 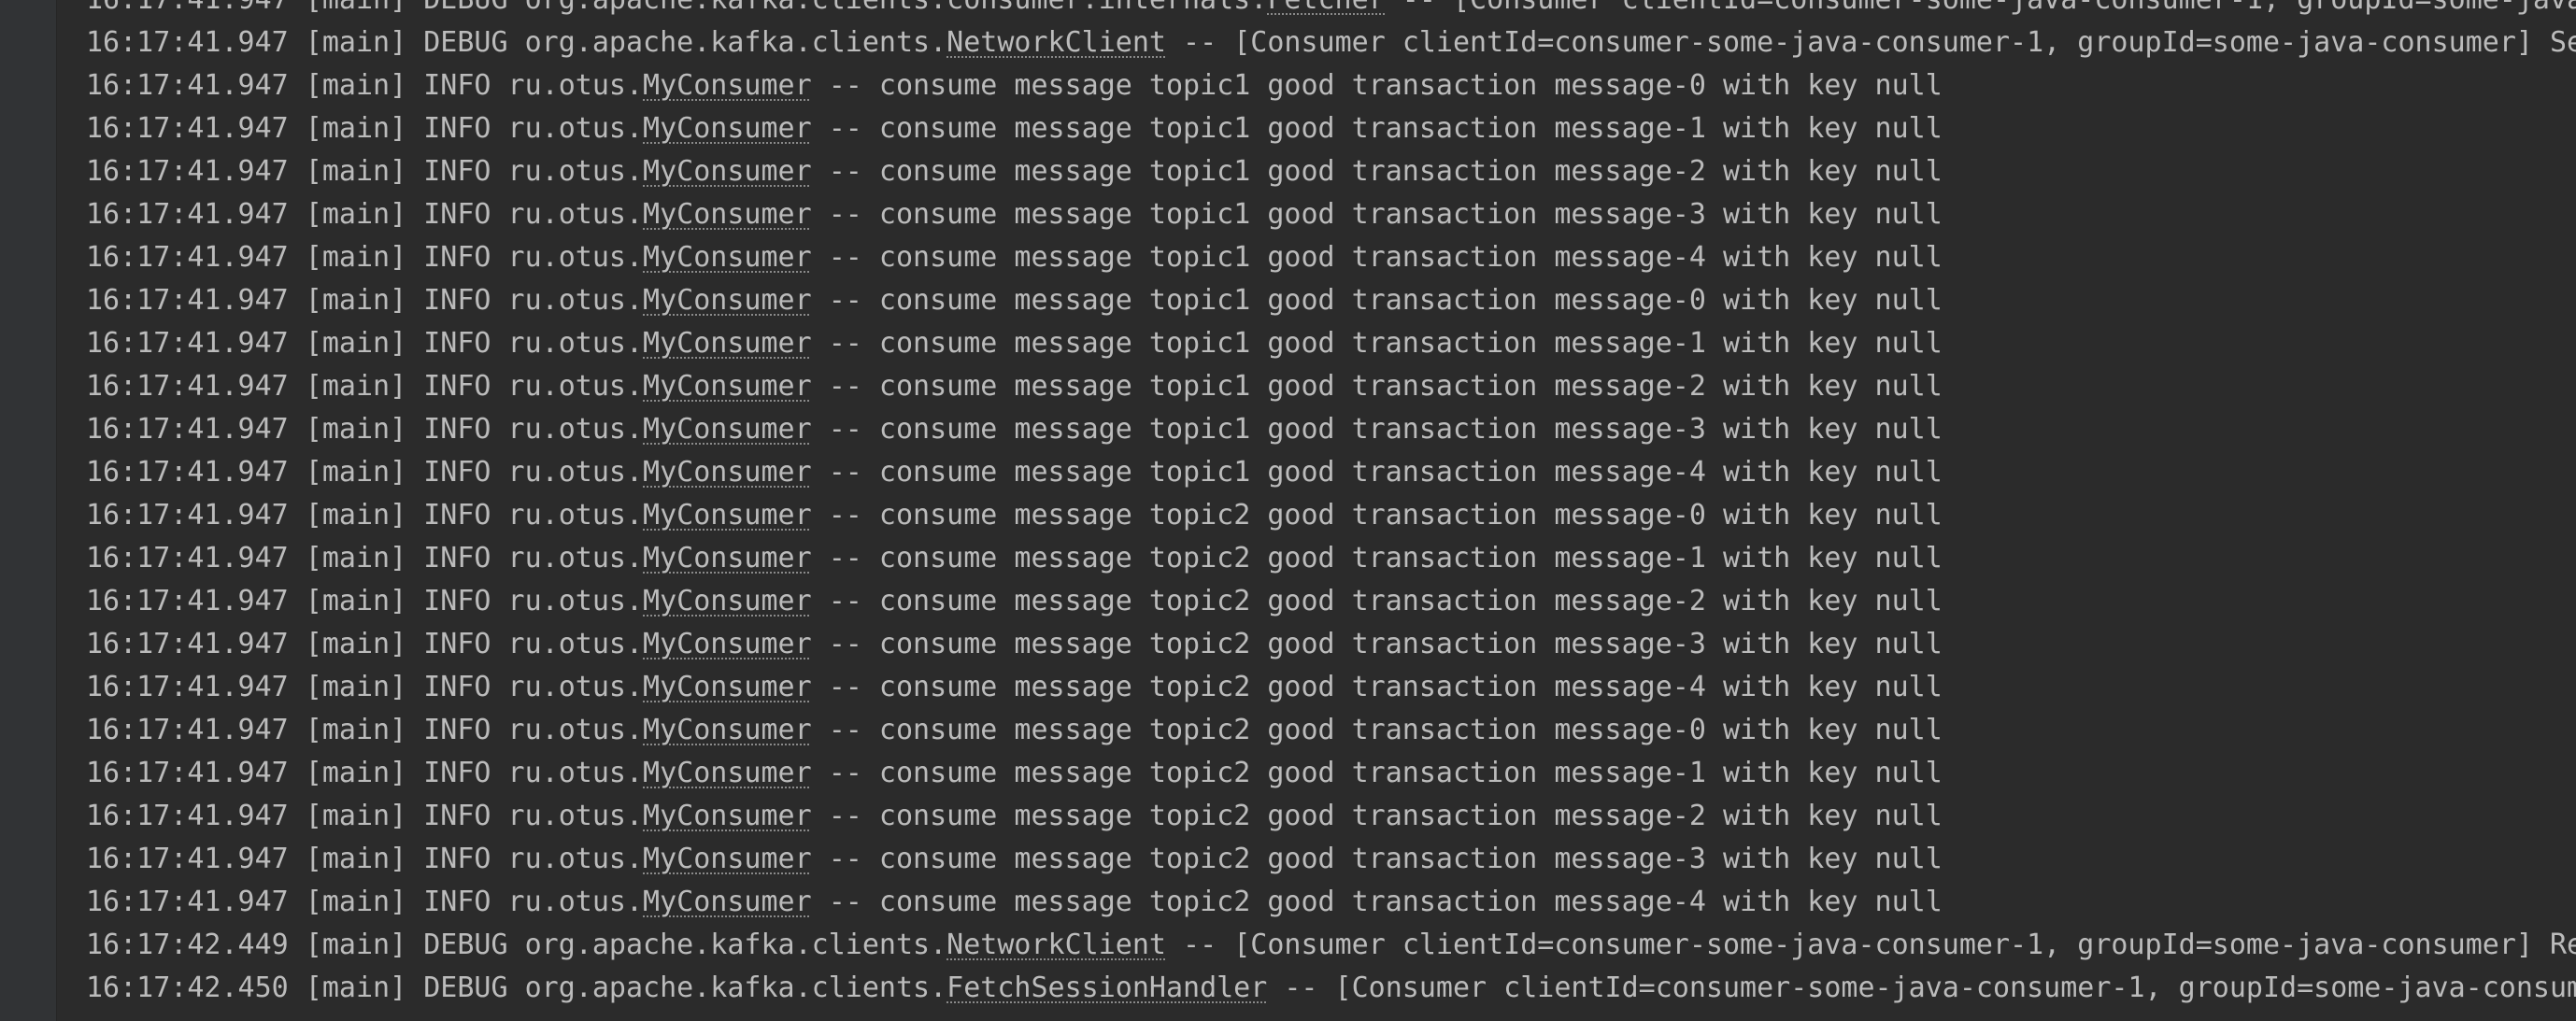 What do you see at coordinates (28, 510) in the screenshot?
I see `console-gutter` at bounding box center [28, 510].